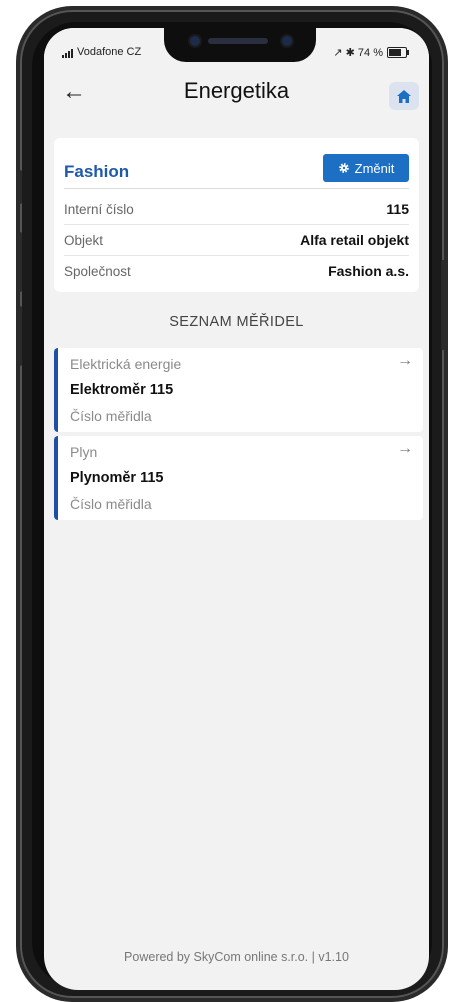 The height and width of the screenshot is (1002, 449). Describe the element at coordinates (19, 336) in the screenshot. I see `volume-down-button` at that location.